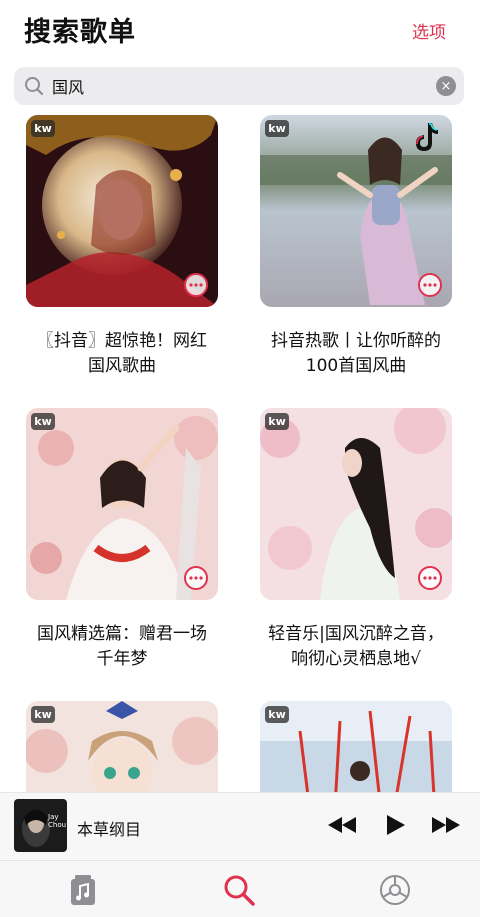 Image resolution: width=480 pixels, height=917 pixels. I want to click on svg-text: Chou, so click(57, 825).